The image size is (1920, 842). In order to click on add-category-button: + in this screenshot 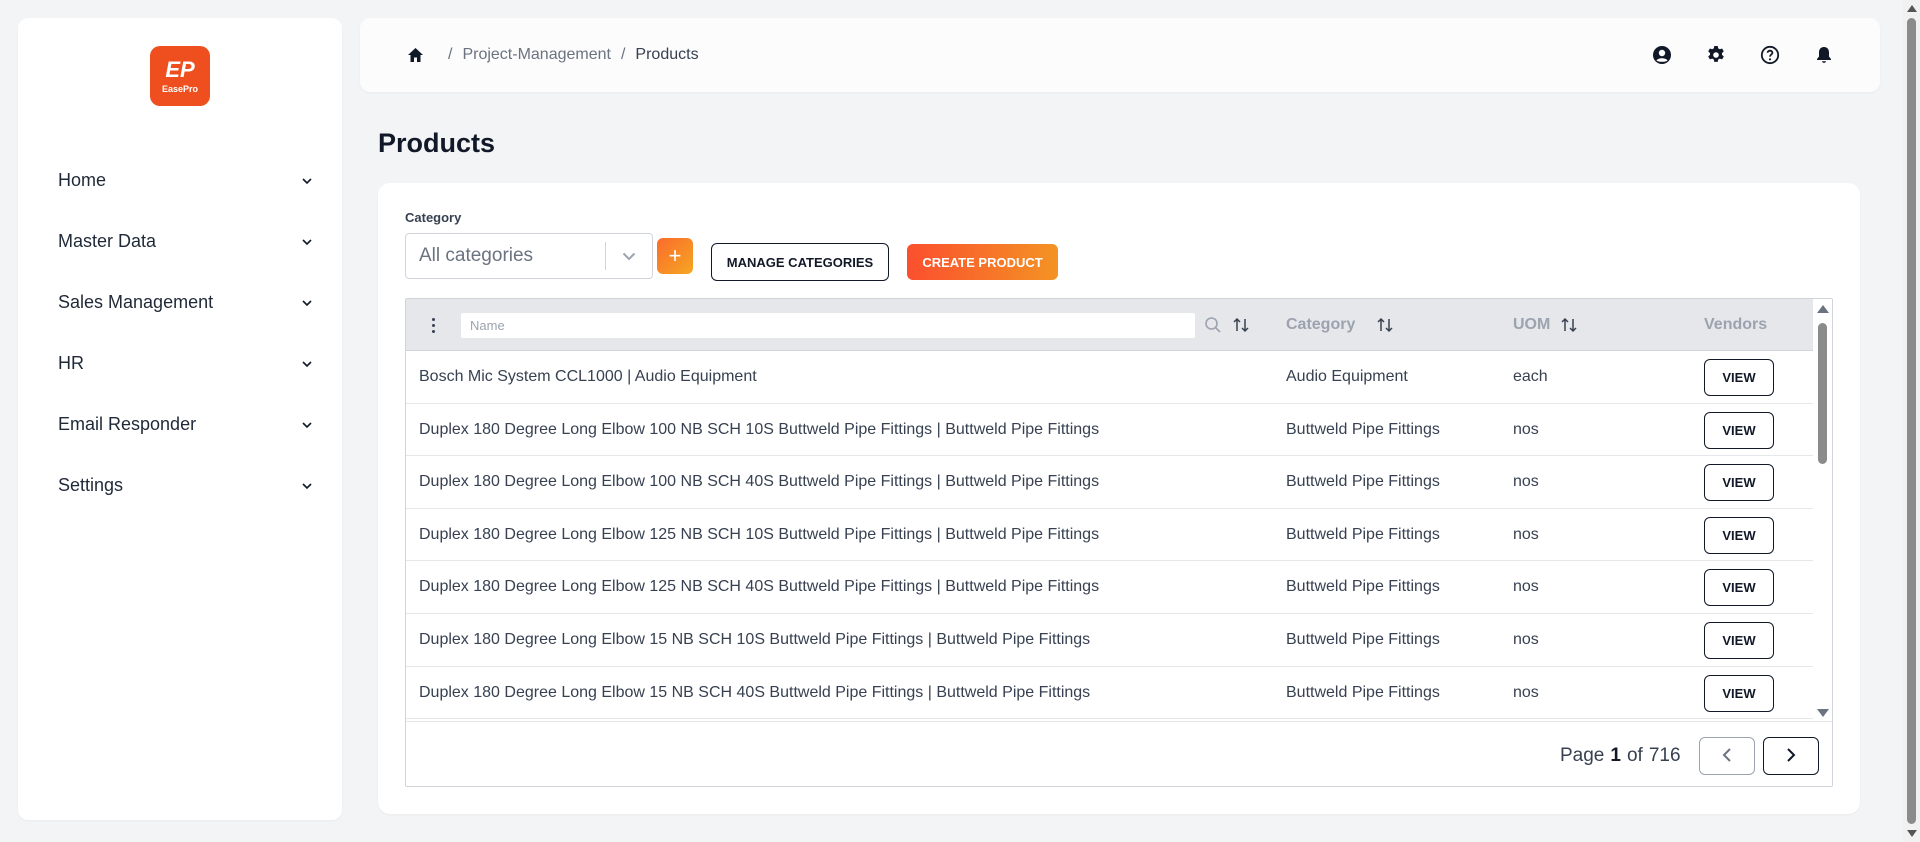, I will do `click(675, 256)`.